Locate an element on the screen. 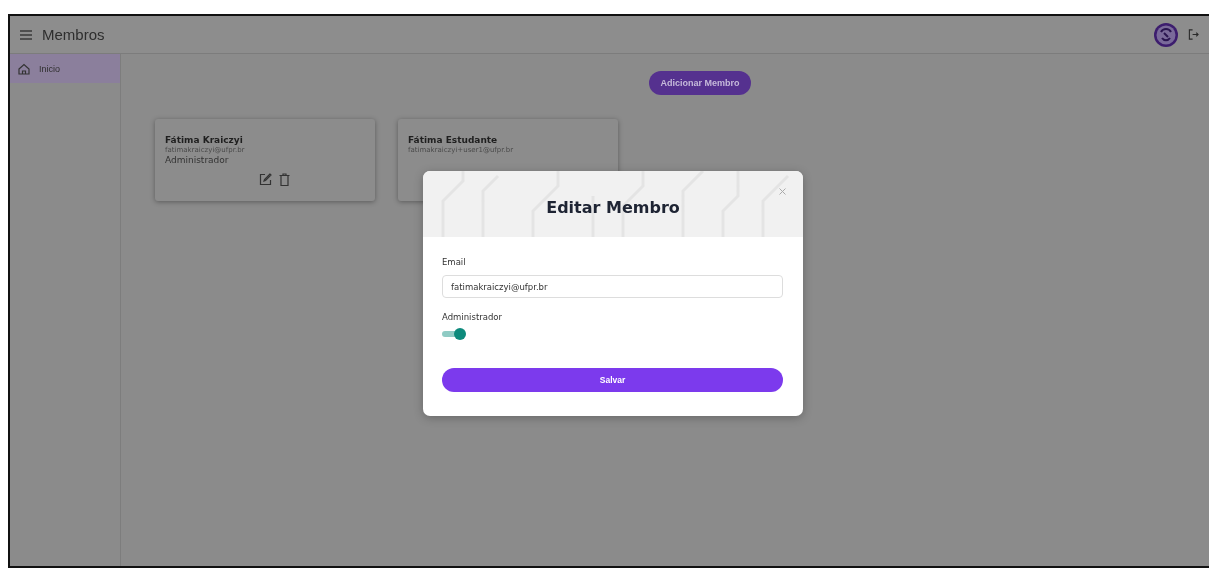 This screenshot has height=568, width=1209. nav-item: Inicio is located at coordinates (65, 68).